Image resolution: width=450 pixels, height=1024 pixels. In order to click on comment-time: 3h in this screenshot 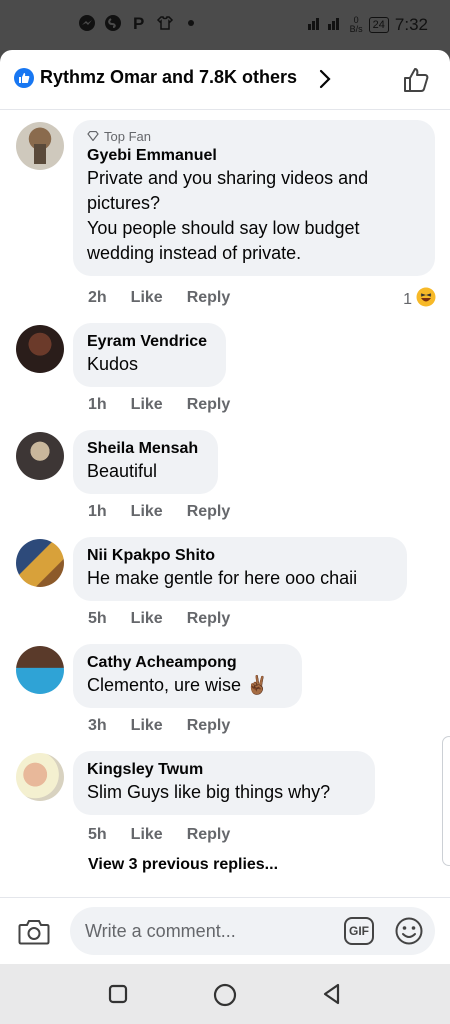, I will do `click(97, 725)`.